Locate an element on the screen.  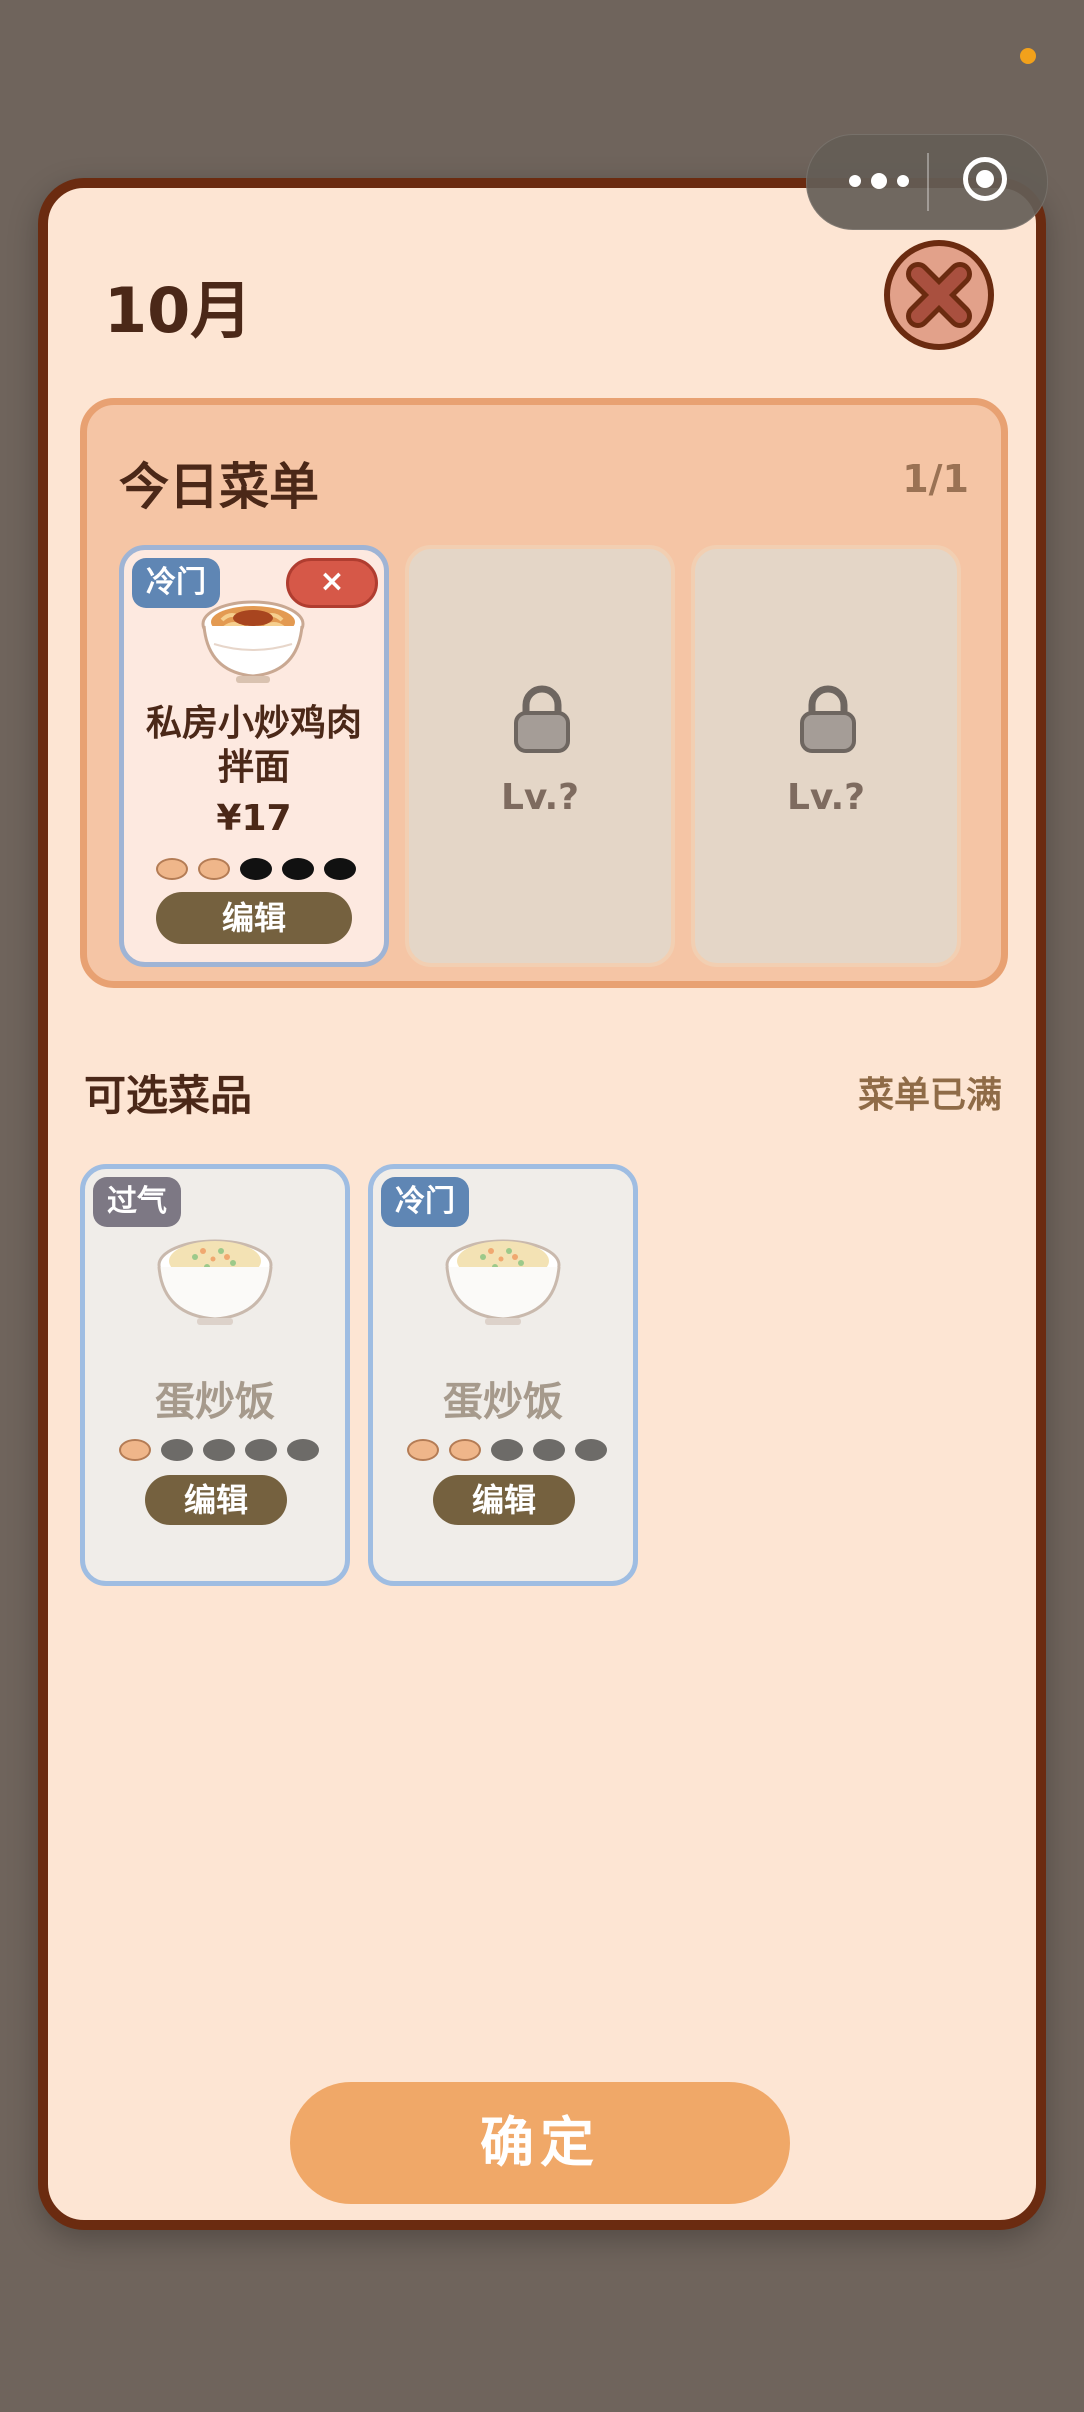
confirm-button: 确定 is located at coordinates (540, 2143).